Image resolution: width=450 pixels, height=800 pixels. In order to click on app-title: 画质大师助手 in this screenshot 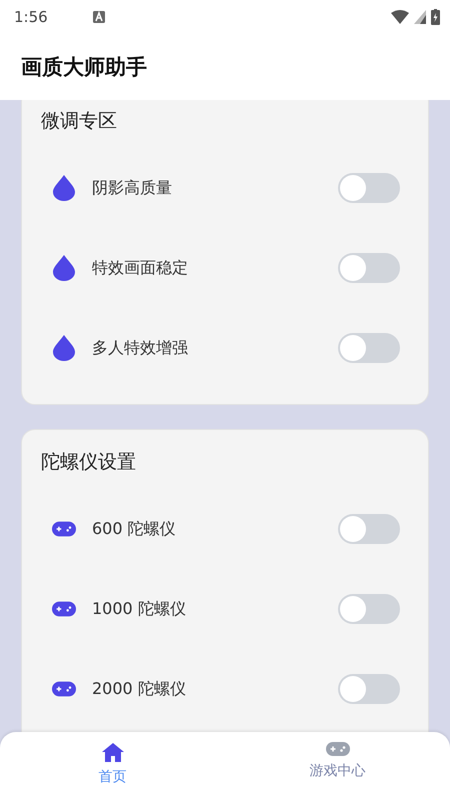, I will do `click(84, 67)`.